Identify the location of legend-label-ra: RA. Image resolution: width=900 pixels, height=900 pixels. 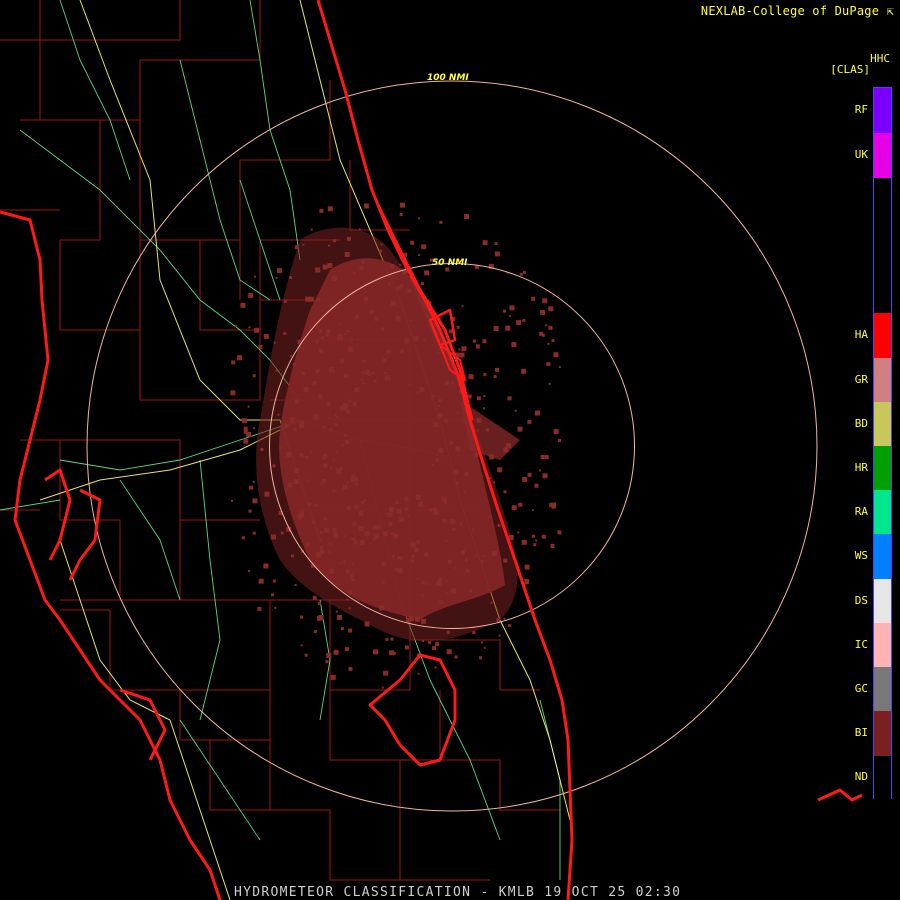
(861, 511).